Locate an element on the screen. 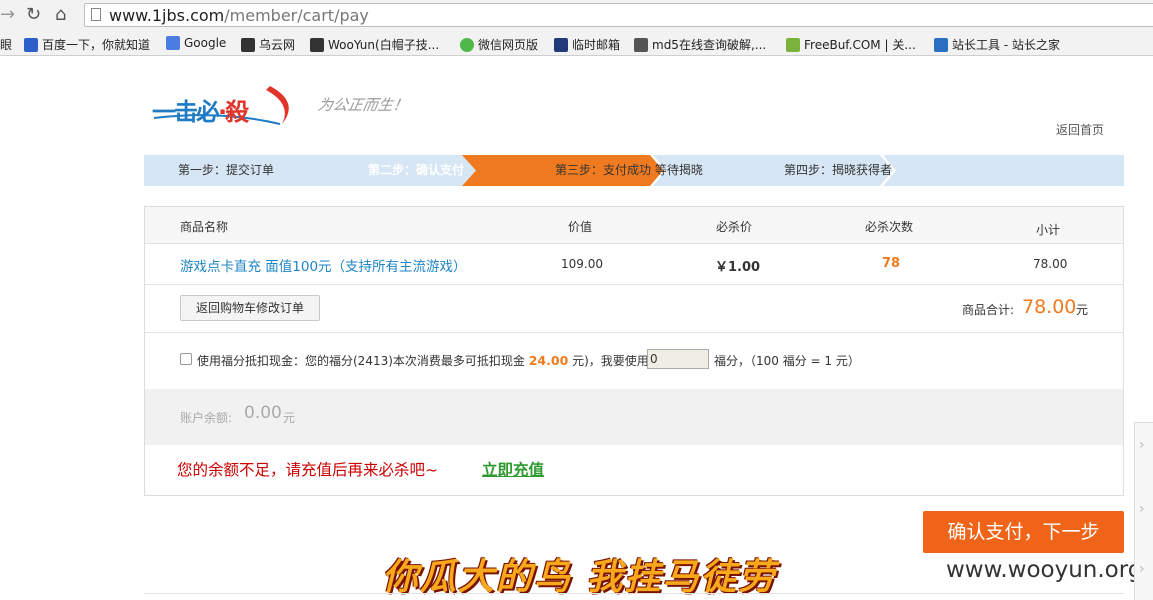 Image resolution: width=1153 pixels, height=600 pixels. bookmark-item: 乌云网 is located at coordinates (268, 44).